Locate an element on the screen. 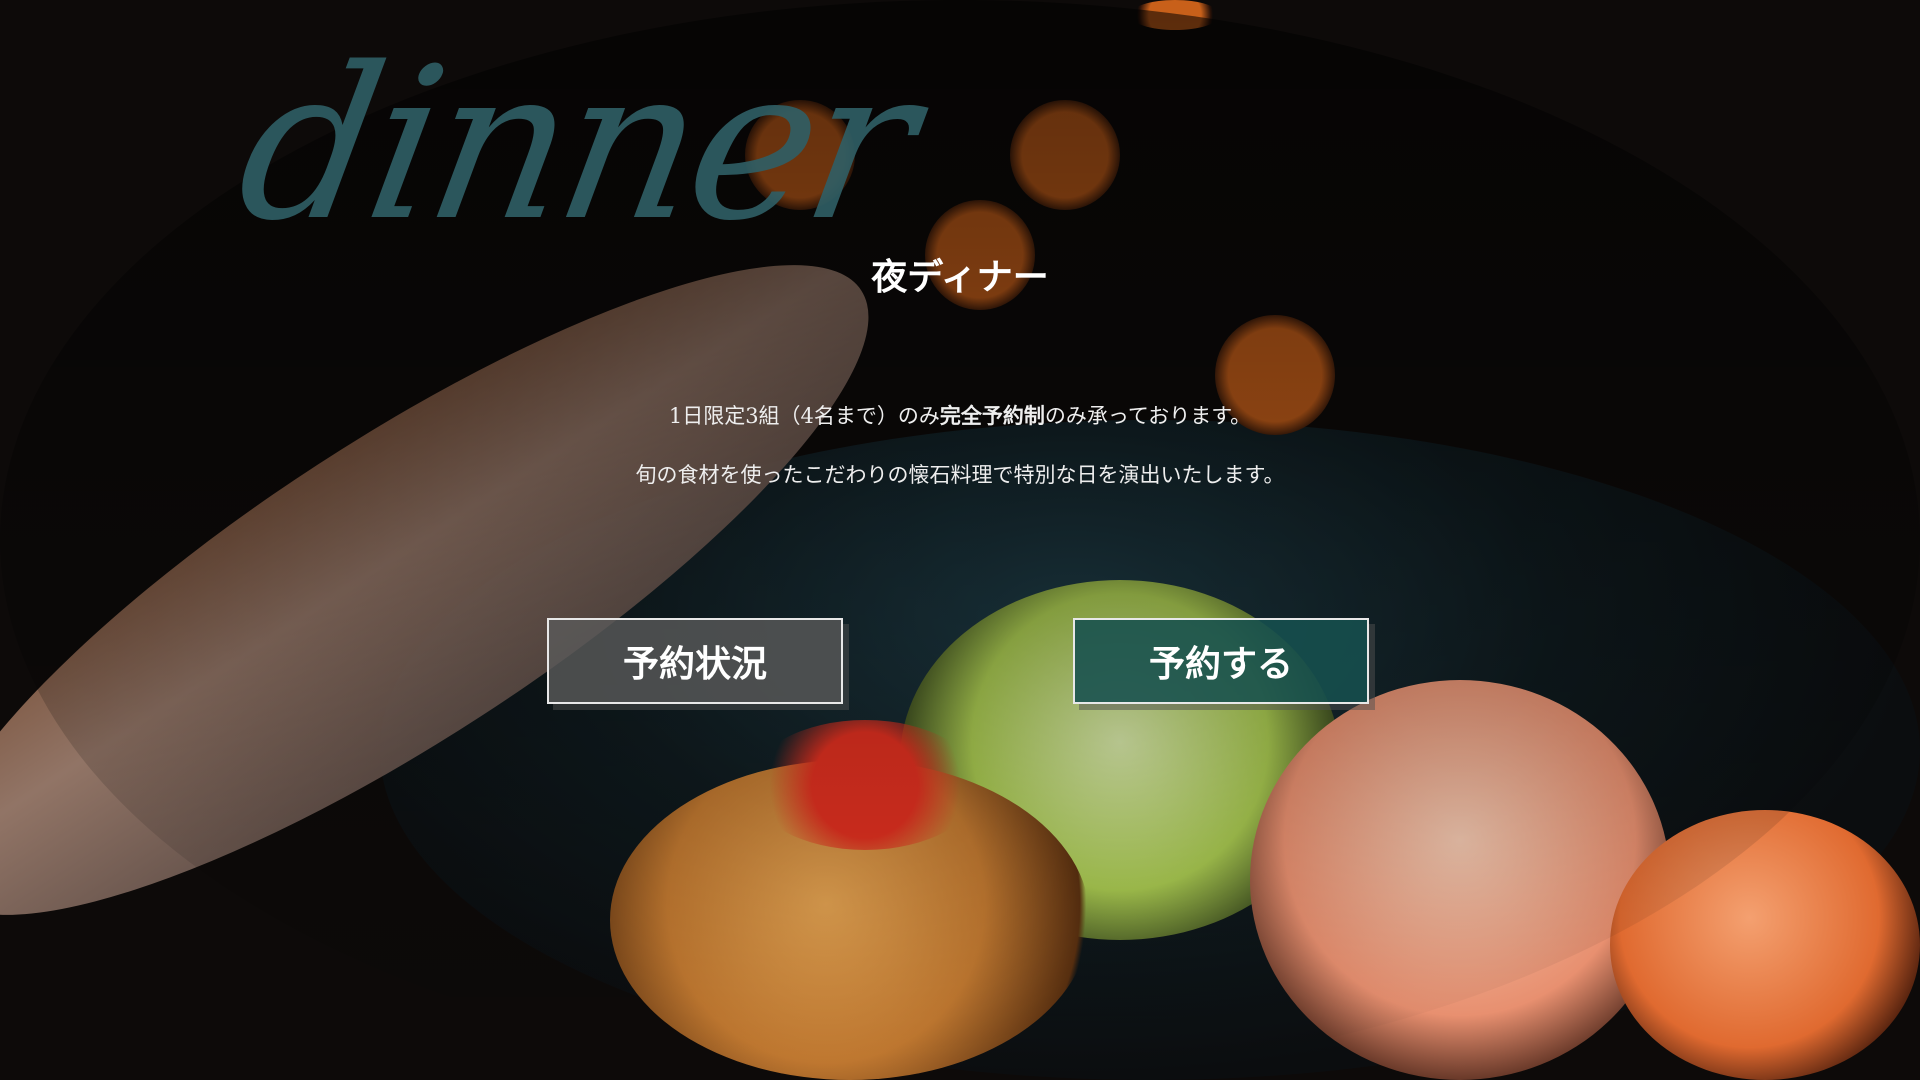  reservation-status-button: 予約状況 is located at coordinates (695, 661).